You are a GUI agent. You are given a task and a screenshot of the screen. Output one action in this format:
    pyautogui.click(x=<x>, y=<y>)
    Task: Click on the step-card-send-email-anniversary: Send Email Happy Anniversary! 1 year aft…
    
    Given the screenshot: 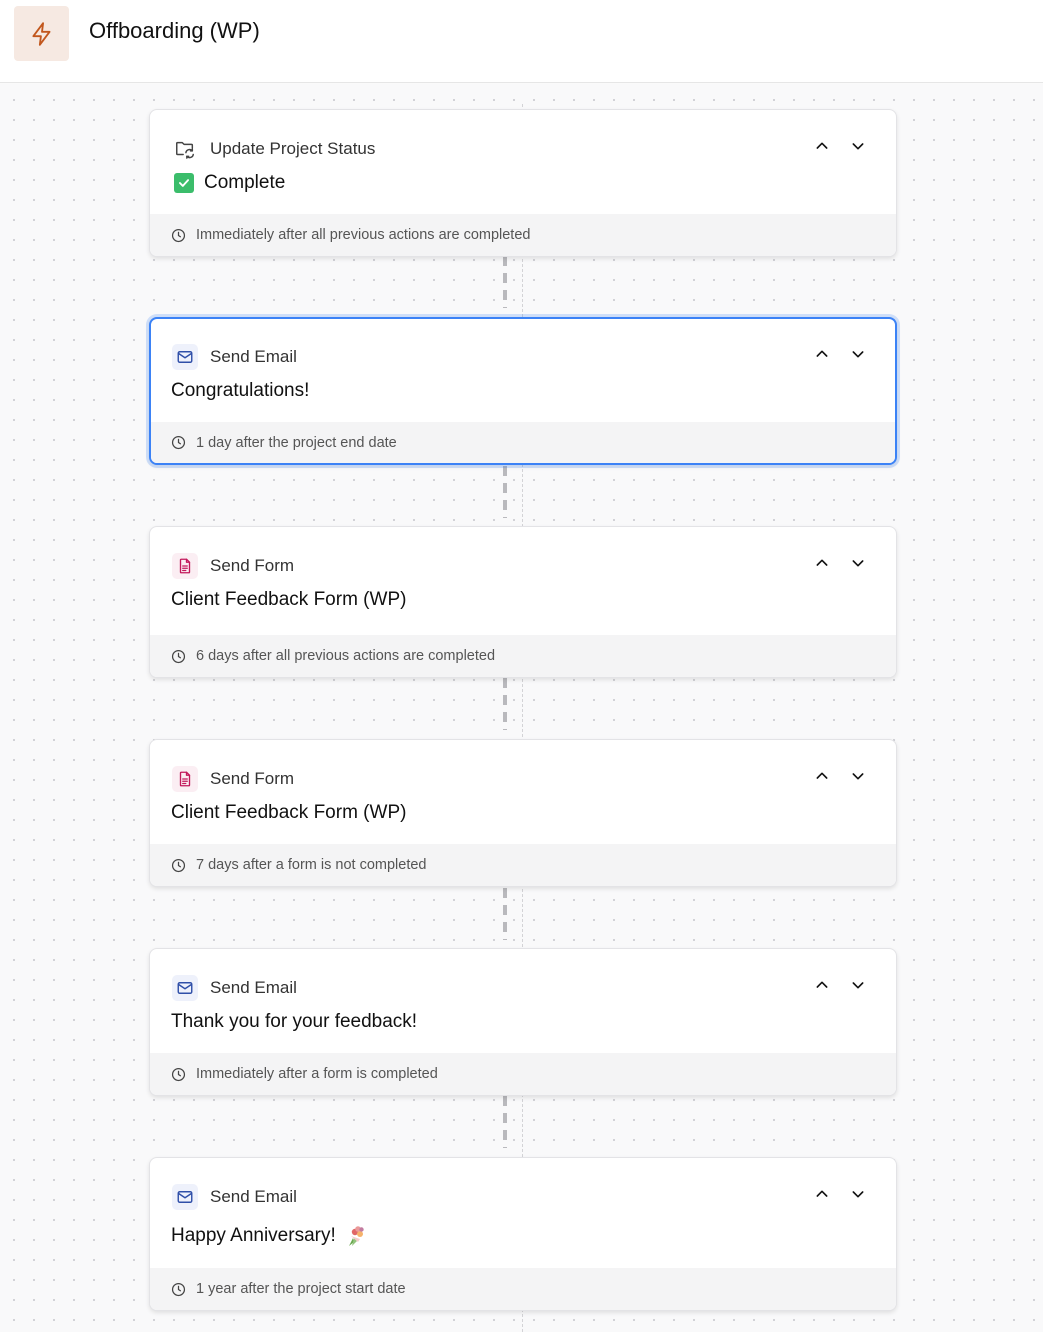 What is the action you would take?
    pyautogui.click(x=523, y=1234)
    